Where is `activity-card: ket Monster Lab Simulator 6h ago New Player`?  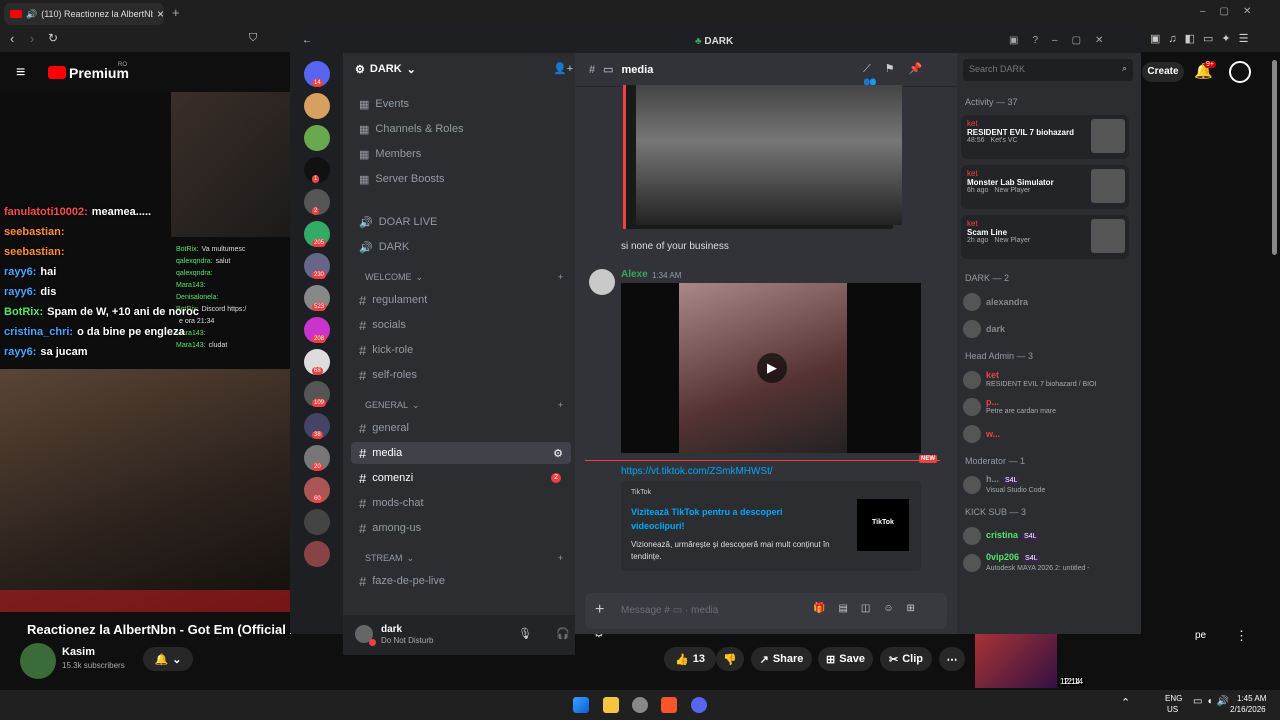
activity-card: ket Monster Lab Simulator 6h ago New Player is located at coordinates (1045, 187).